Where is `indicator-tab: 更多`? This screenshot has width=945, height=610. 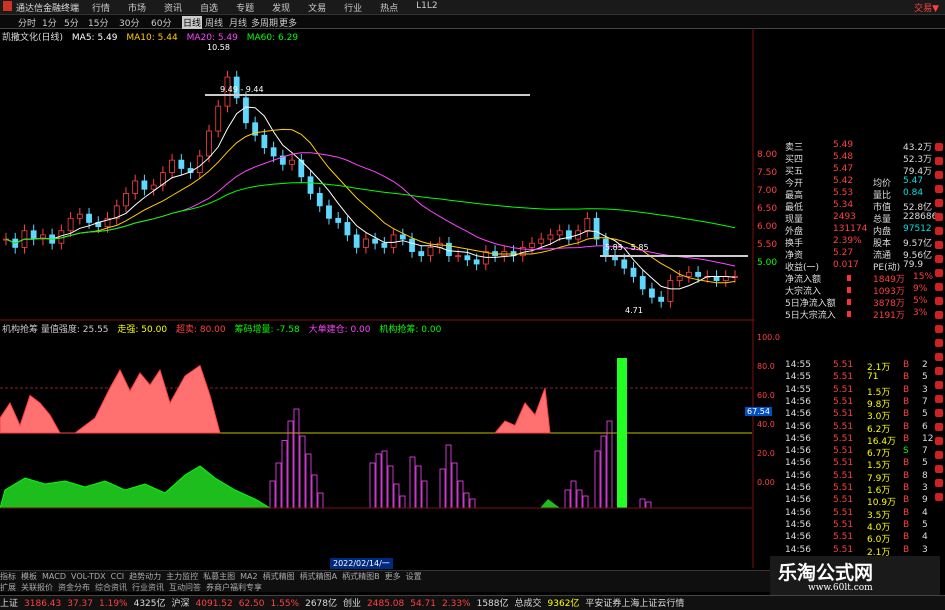
indicator-tab: 更多 is located at coordinates (393, 576).